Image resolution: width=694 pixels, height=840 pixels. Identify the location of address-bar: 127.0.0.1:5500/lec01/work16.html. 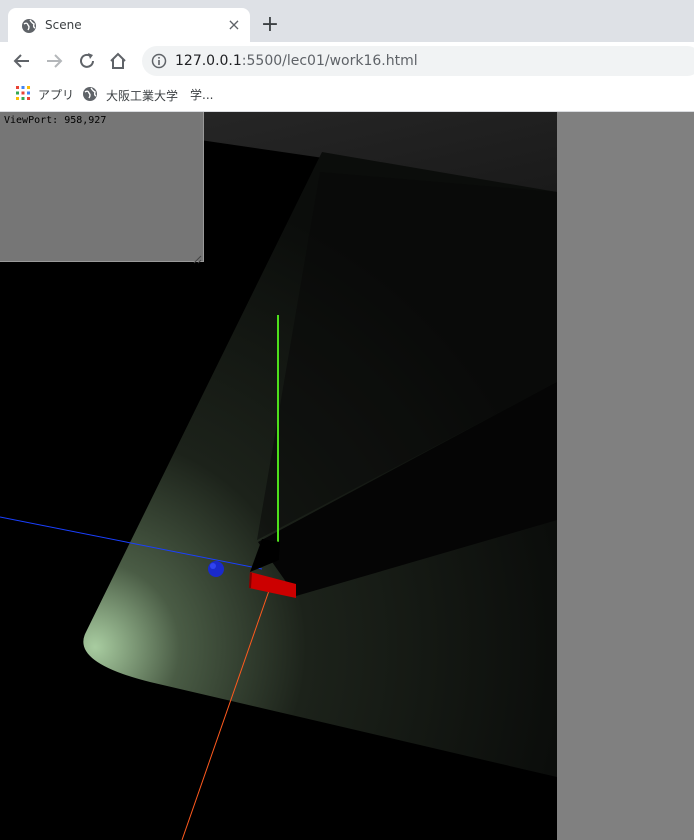
(418, 61).